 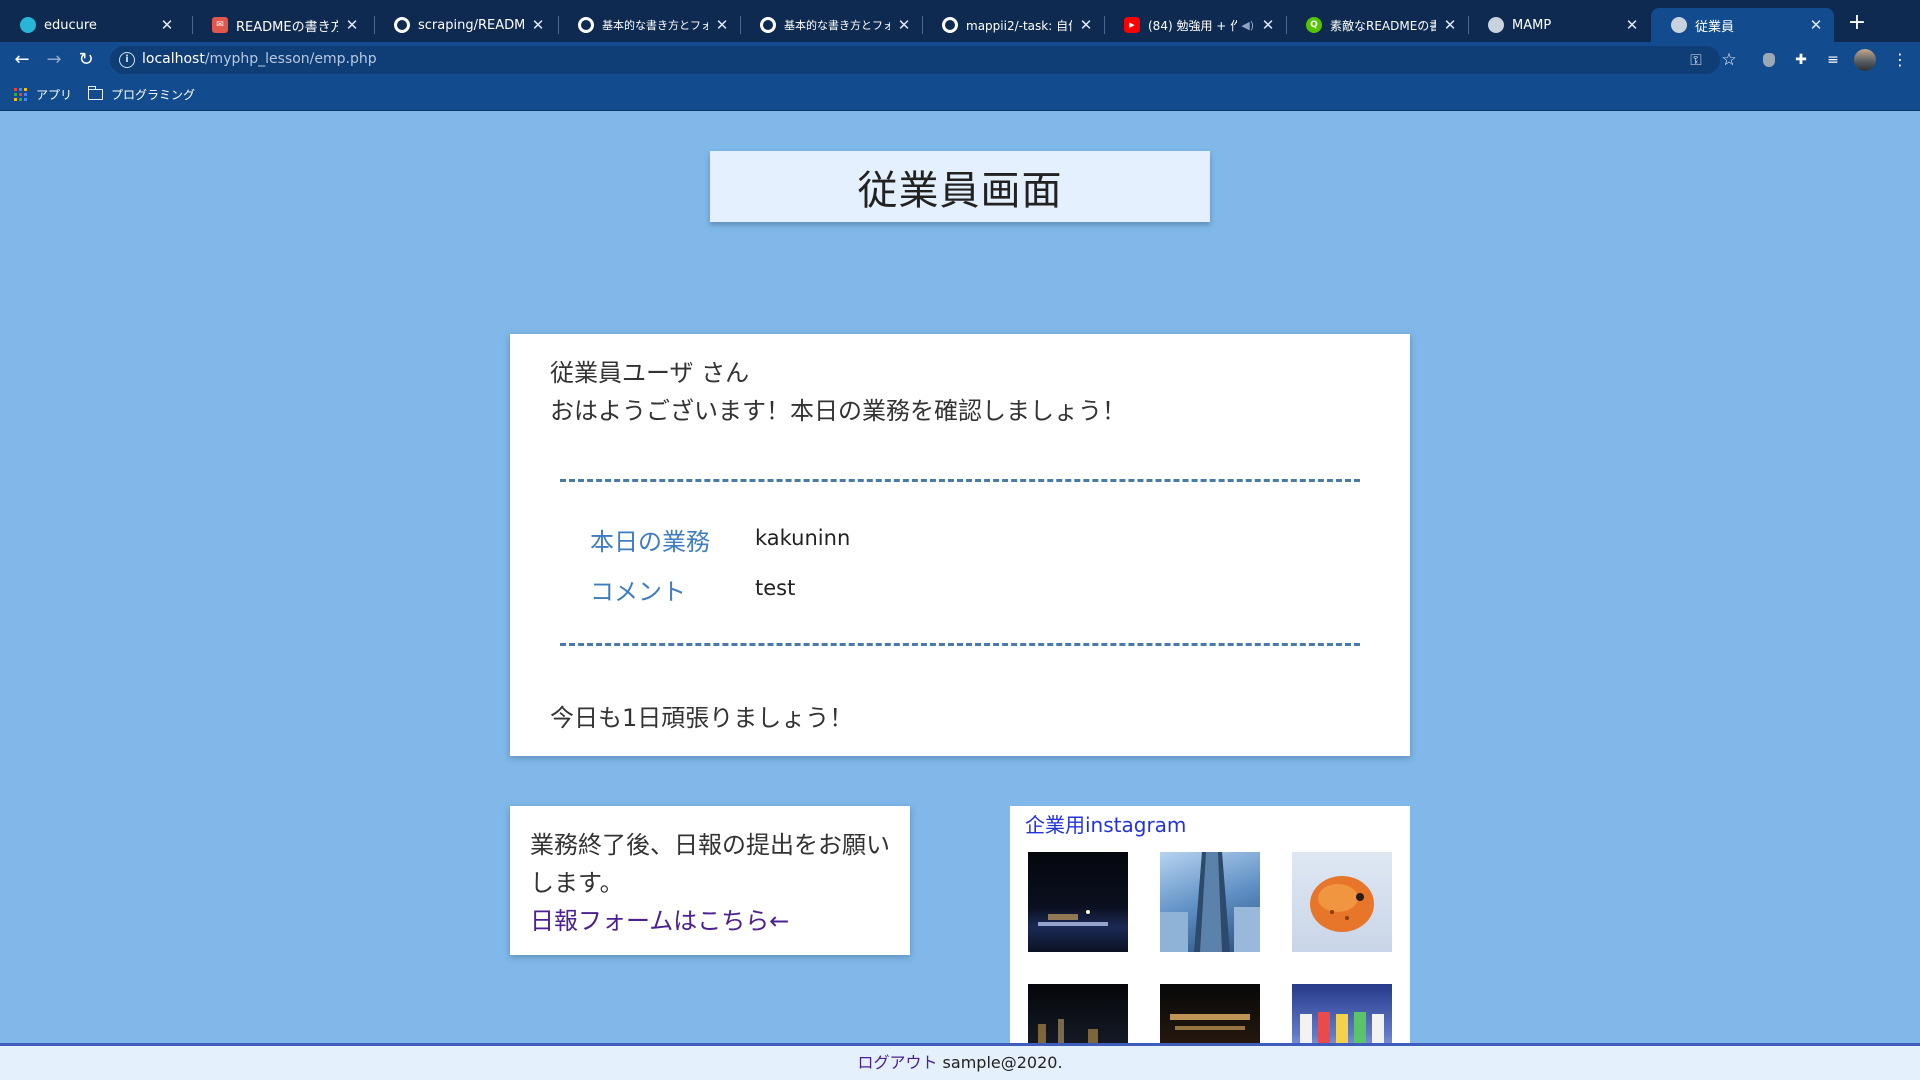 I want to click on closing-message: 今日も1日頑張りましょう！, so click(x=702, y=718).